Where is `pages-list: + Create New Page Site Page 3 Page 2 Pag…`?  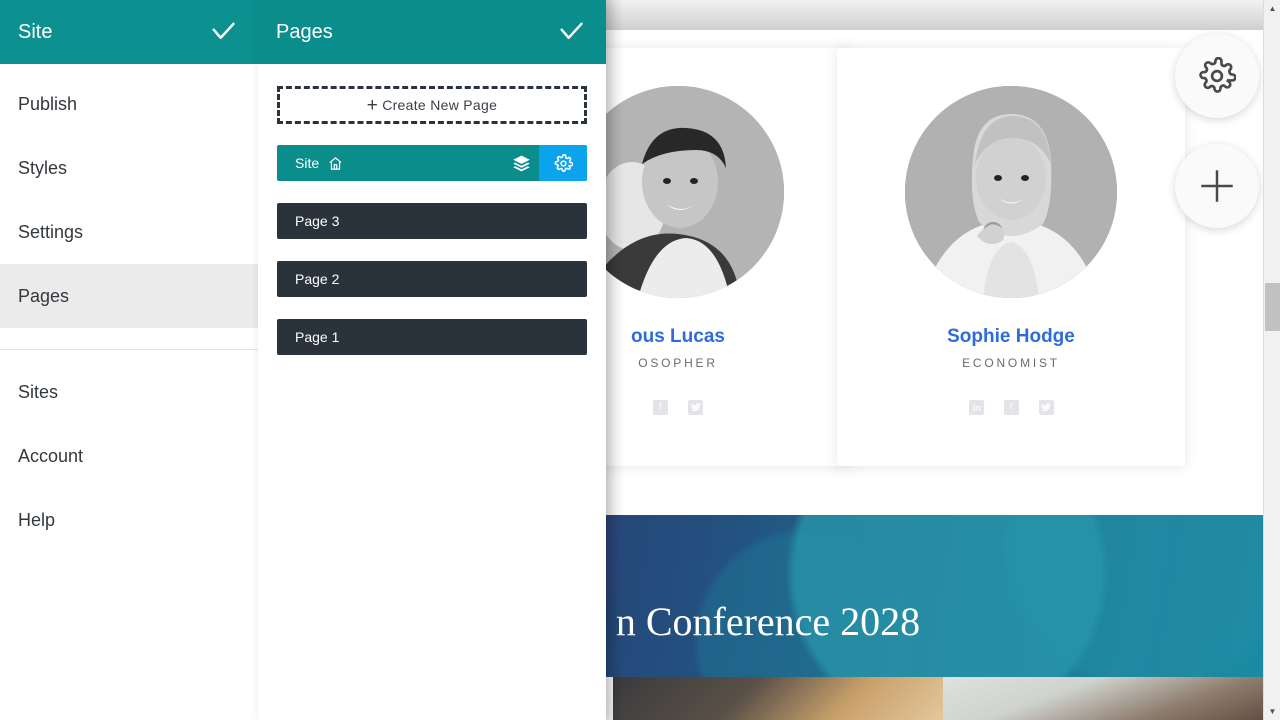 pages-list: + Create New Page Site Page 3 Page 2 Pag… is located at coordinates (432, 209).